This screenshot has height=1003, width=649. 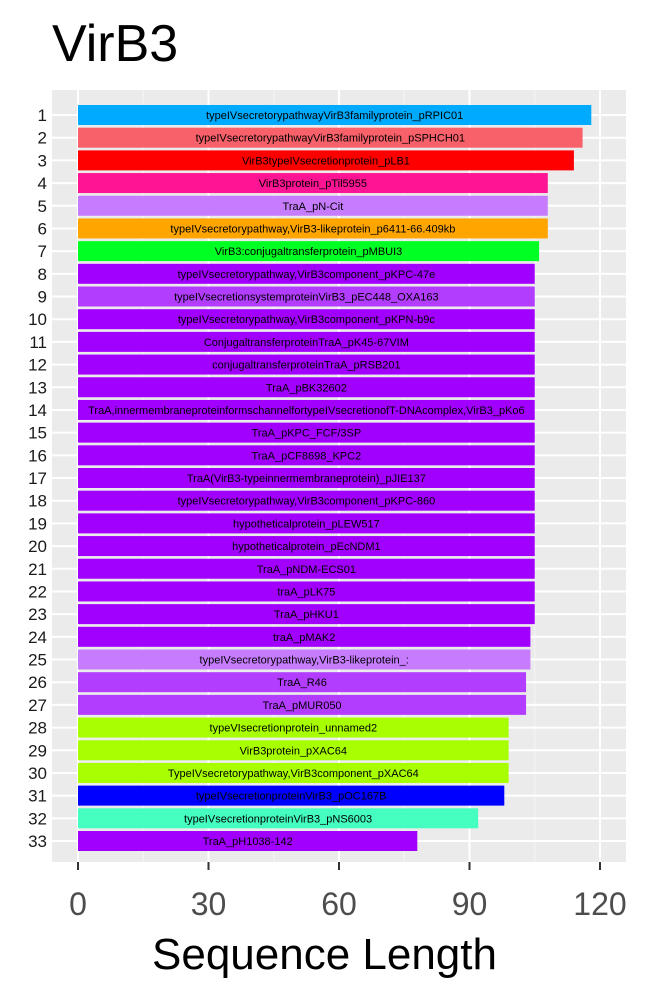 I want to click on category-label: 30, so click(x=37, y=773).